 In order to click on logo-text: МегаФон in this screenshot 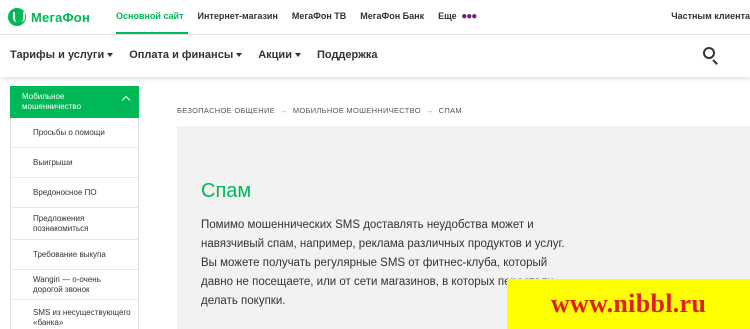, I will do `click(60, 17)`.